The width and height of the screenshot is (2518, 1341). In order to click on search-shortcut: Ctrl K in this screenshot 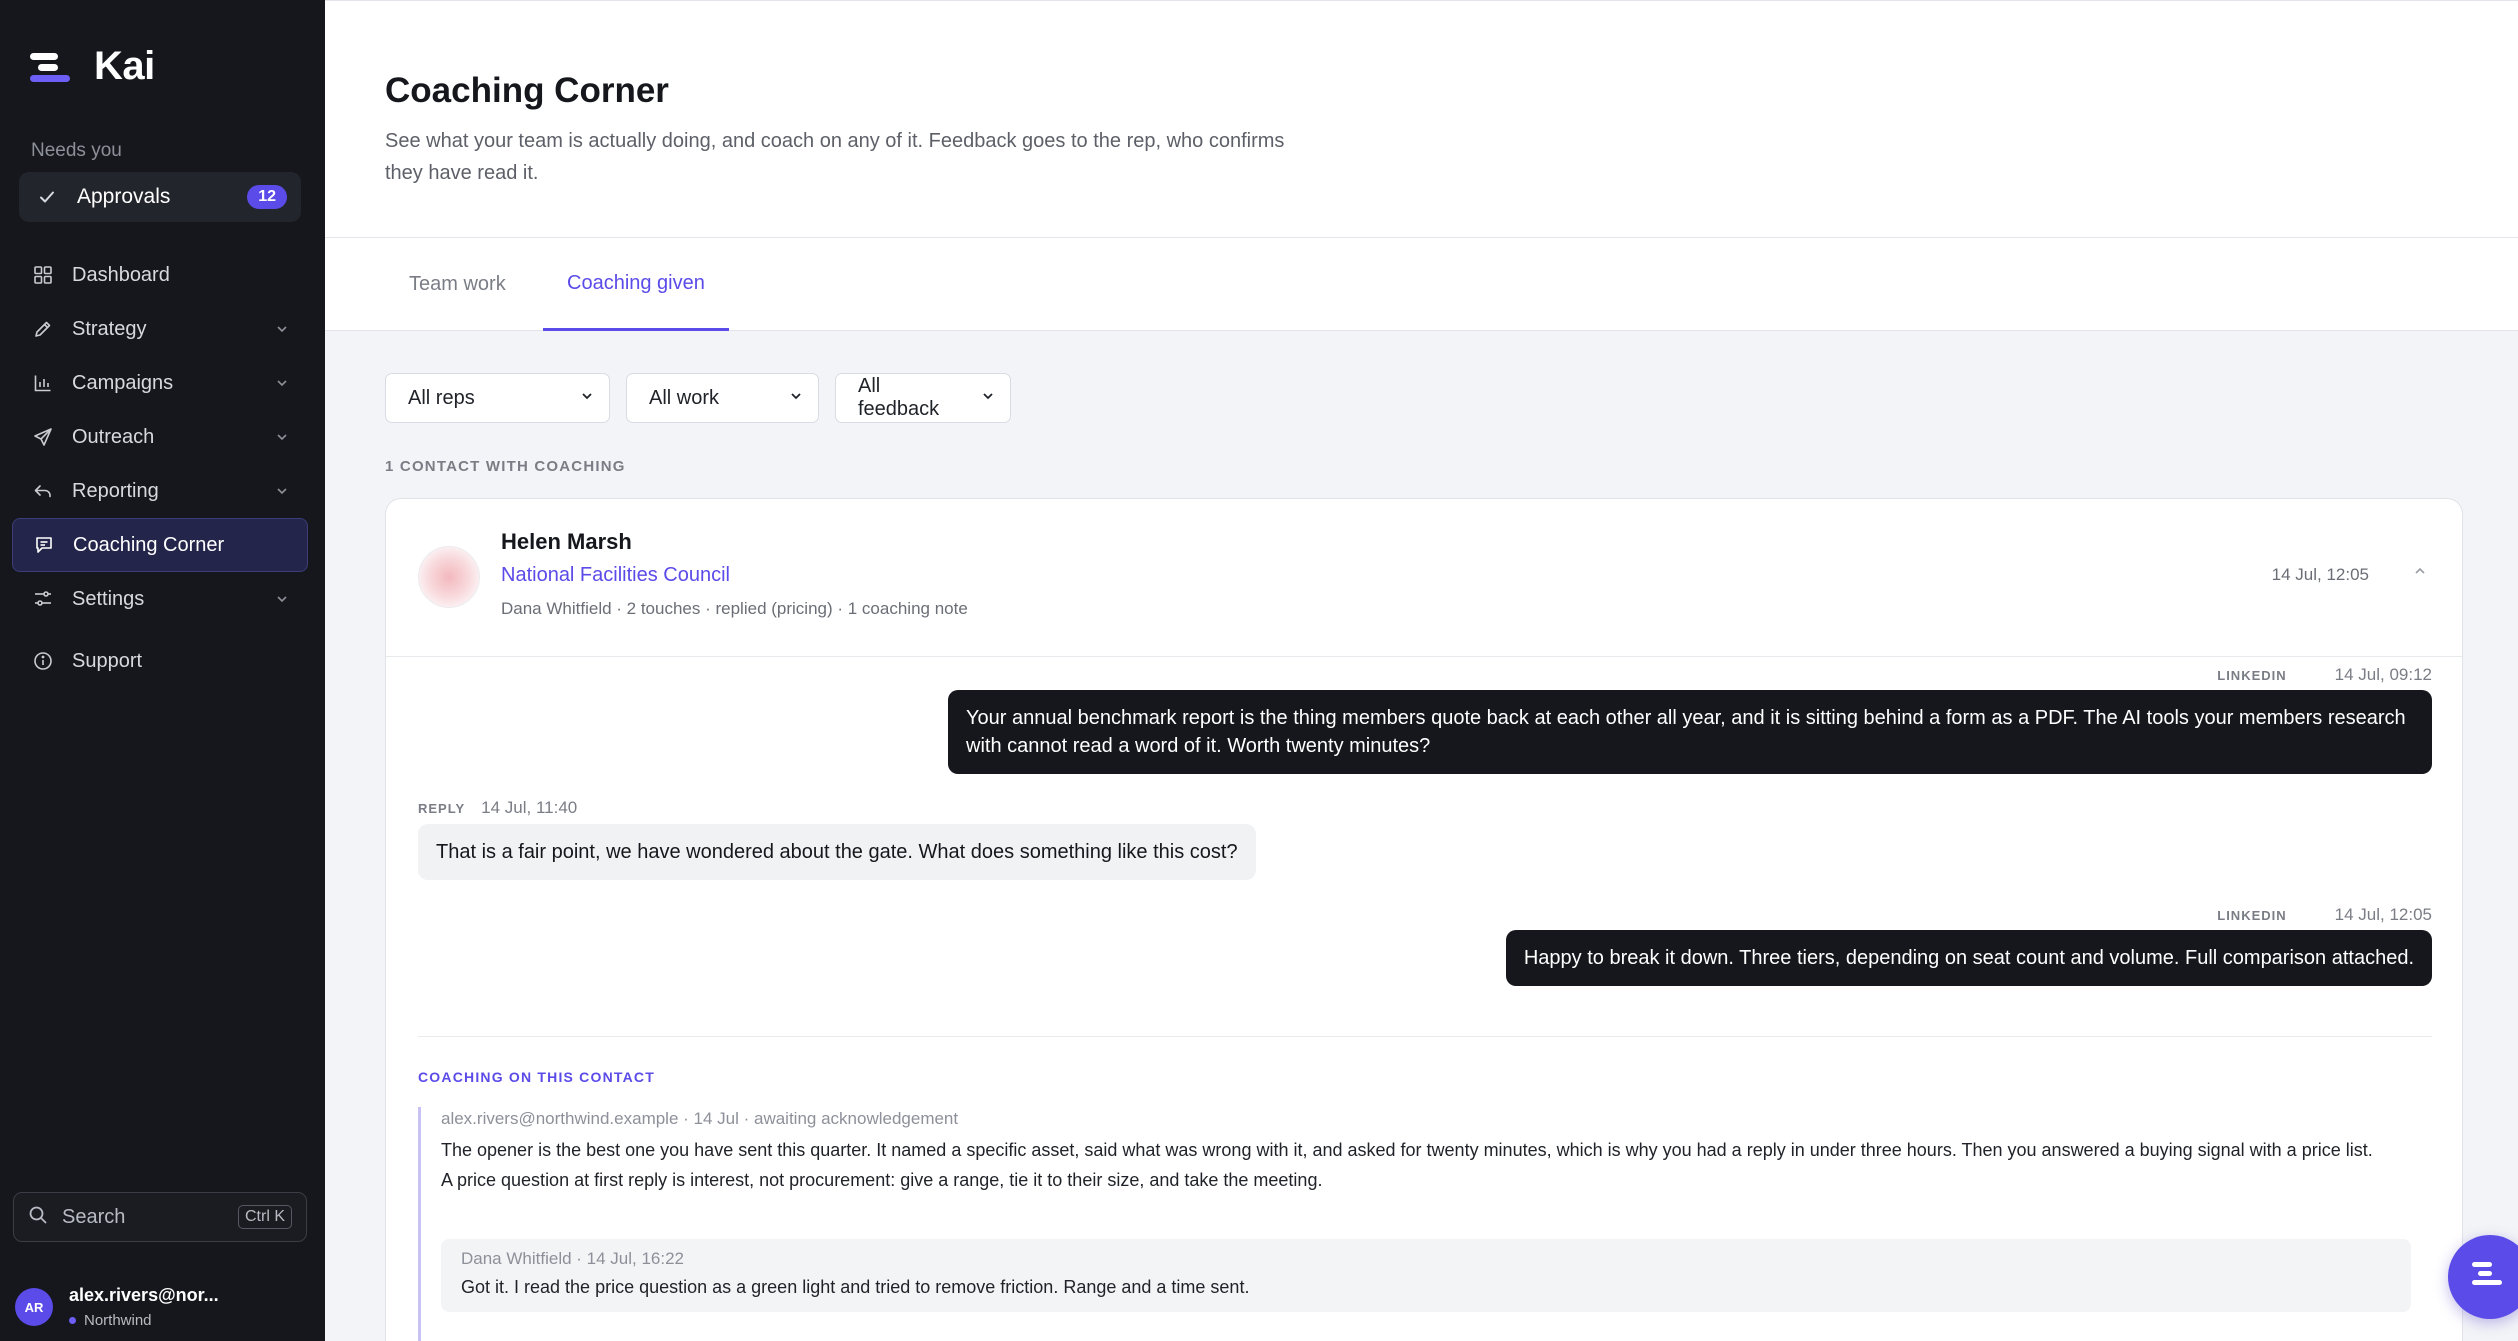, I will do `click(265, 1217)`.